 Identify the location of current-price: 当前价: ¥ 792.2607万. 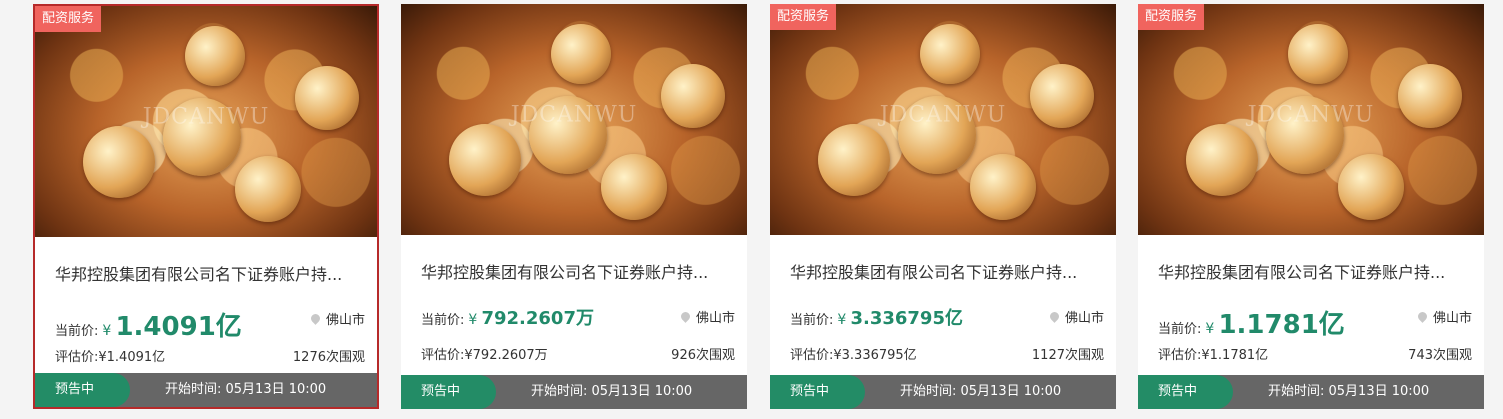
(507, 317).